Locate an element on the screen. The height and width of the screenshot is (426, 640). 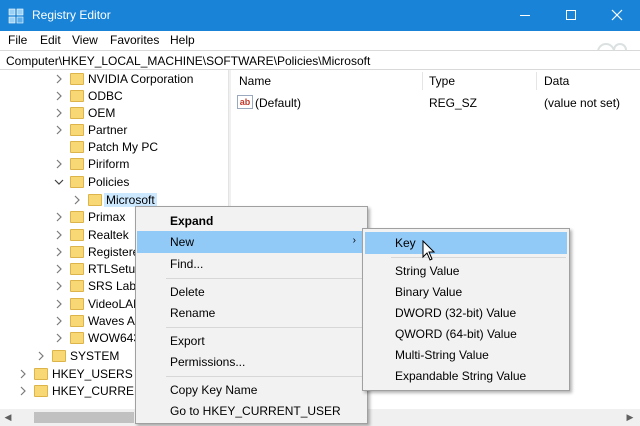
value-type: REG_SZ is located at coordinates (453, 103).